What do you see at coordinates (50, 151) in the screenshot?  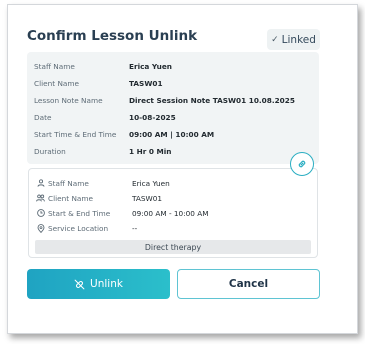 I see `detail-label: Duration` at bounding box center [50, 151].